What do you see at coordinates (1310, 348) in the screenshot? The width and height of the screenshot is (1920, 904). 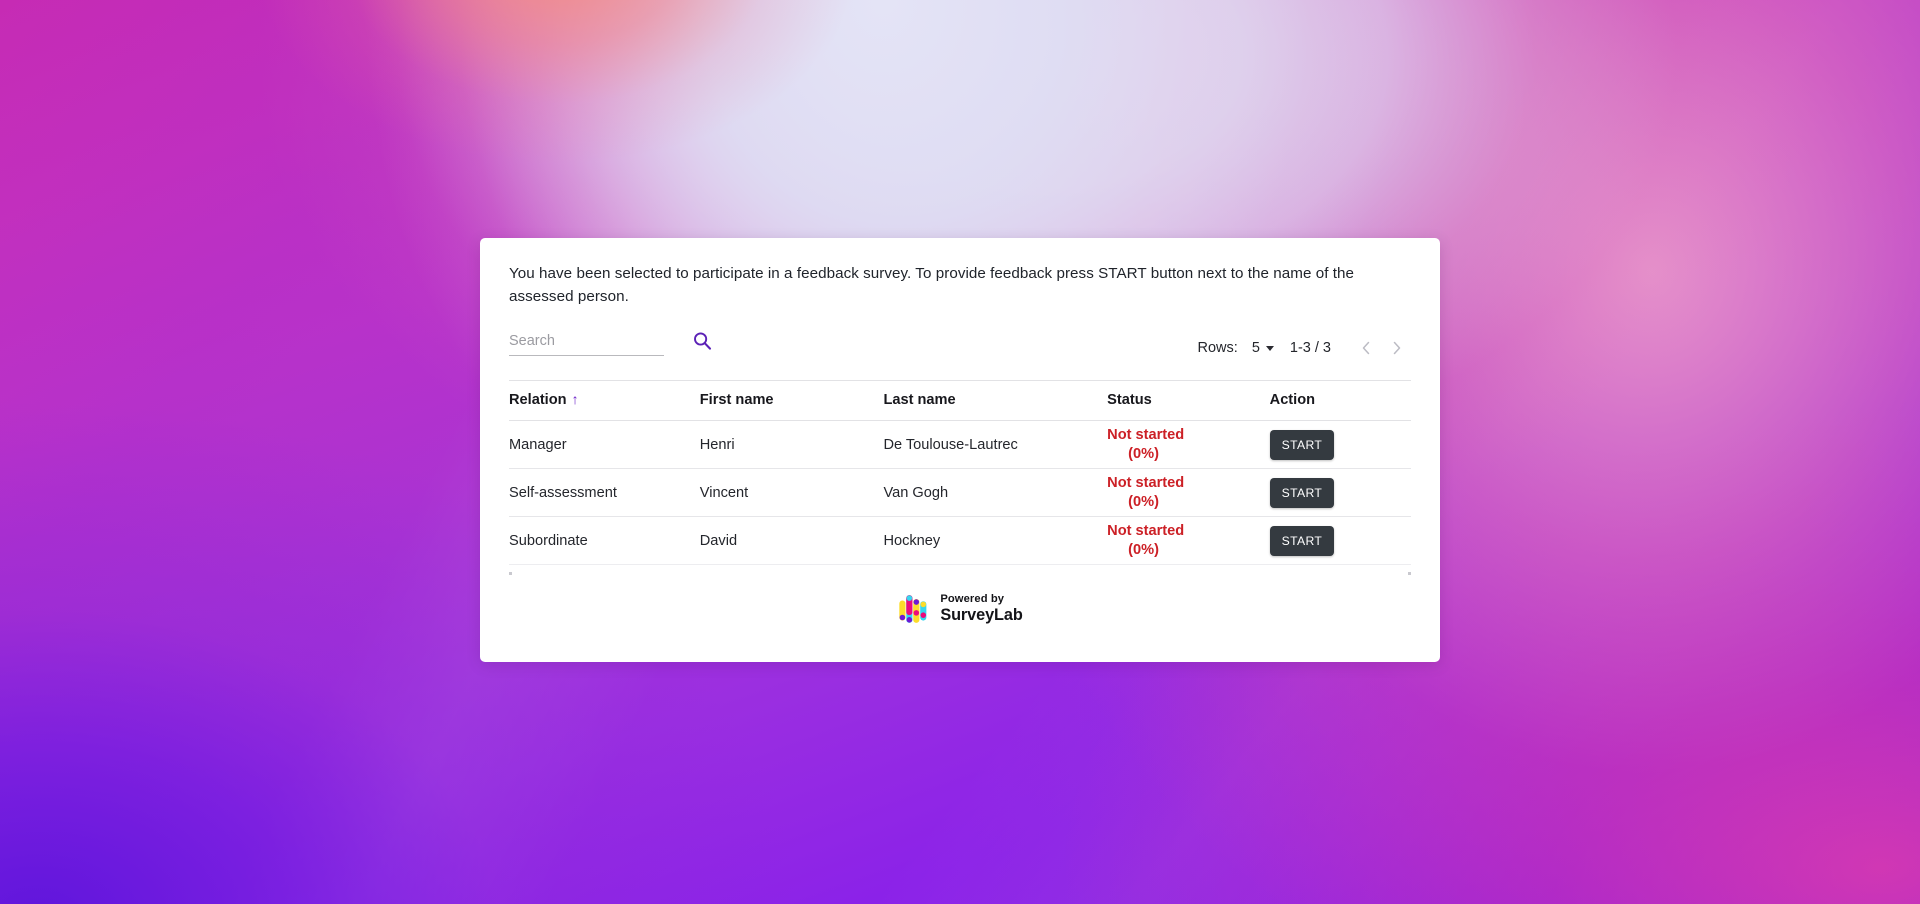 I see `pagination-range-text: 1-3 / 3` at bounding box center [1310, 348].